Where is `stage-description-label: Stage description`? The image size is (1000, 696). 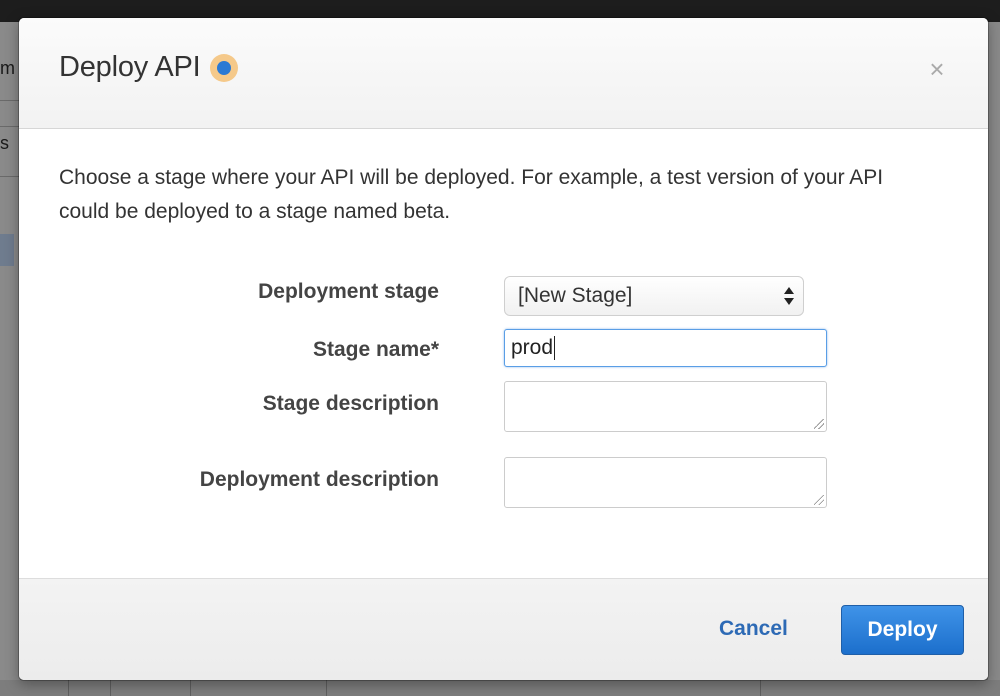
stage-description-label: Stage description is located at coordinates (350, 403).